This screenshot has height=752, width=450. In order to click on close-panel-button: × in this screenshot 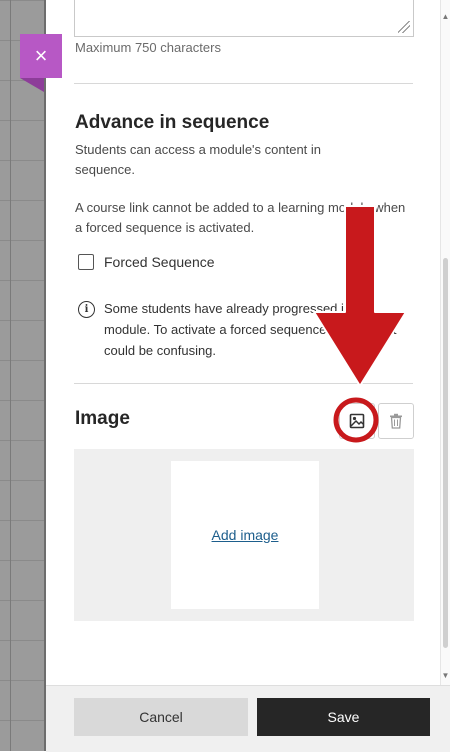, I will do `click(41, 56)`.